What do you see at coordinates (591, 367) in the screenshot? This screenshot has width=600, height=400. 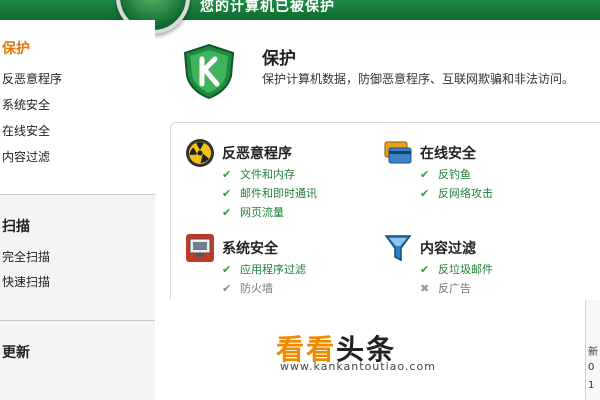 I see `right-strip-text: 0` at bounding box center [591, 367].